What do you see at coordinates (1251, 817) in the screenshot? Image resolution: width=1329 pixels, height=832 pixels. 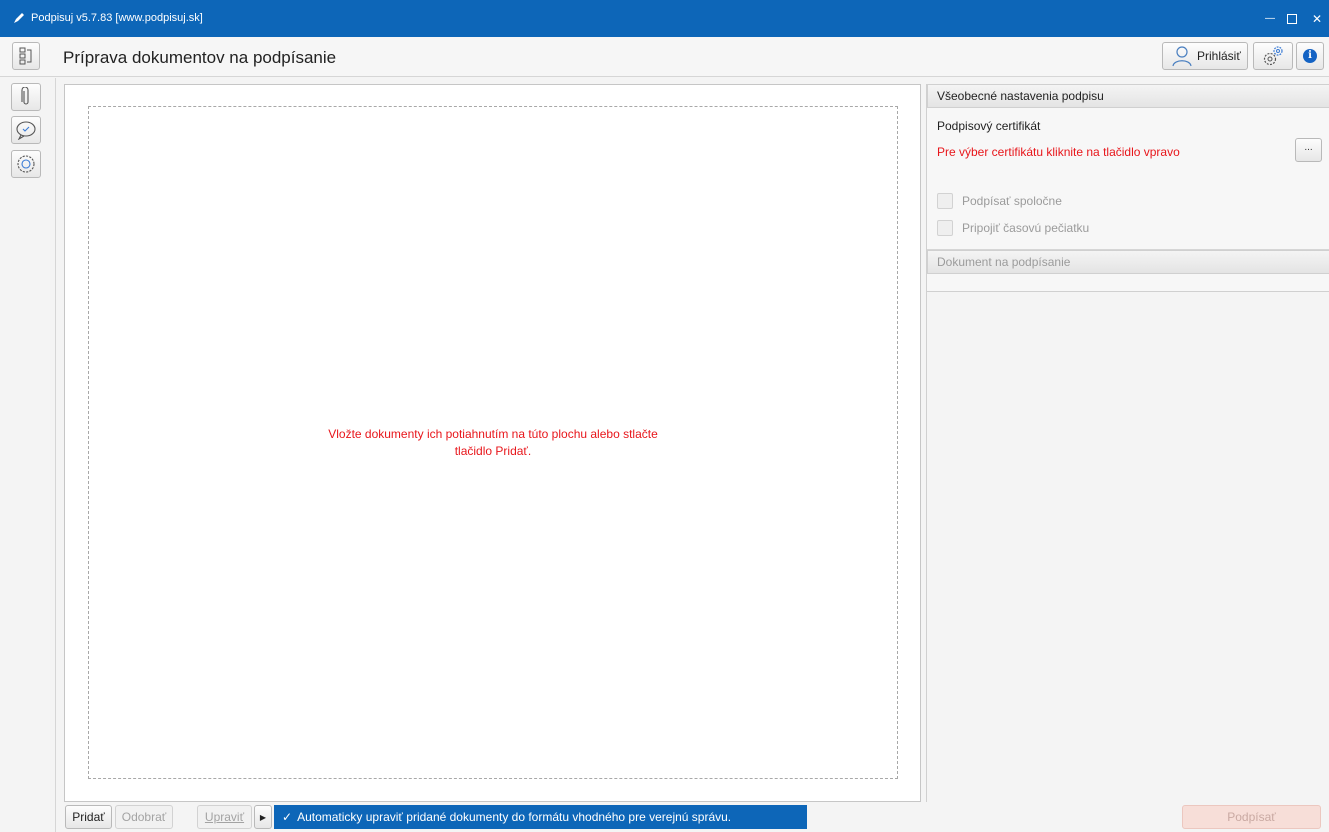 I see `sign-button: Podpísať` at bounding box center [1251, 817].